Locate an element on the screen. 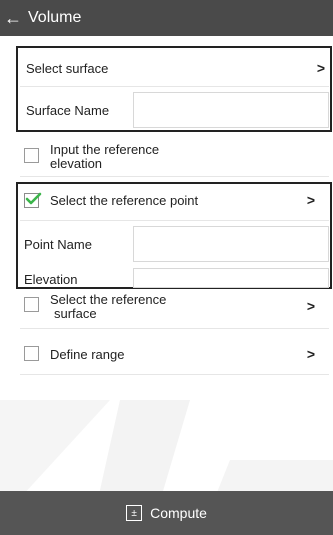 This screenshot has width=333, height=535. elevation-label: Elevation is located at coordinates (51, 279).